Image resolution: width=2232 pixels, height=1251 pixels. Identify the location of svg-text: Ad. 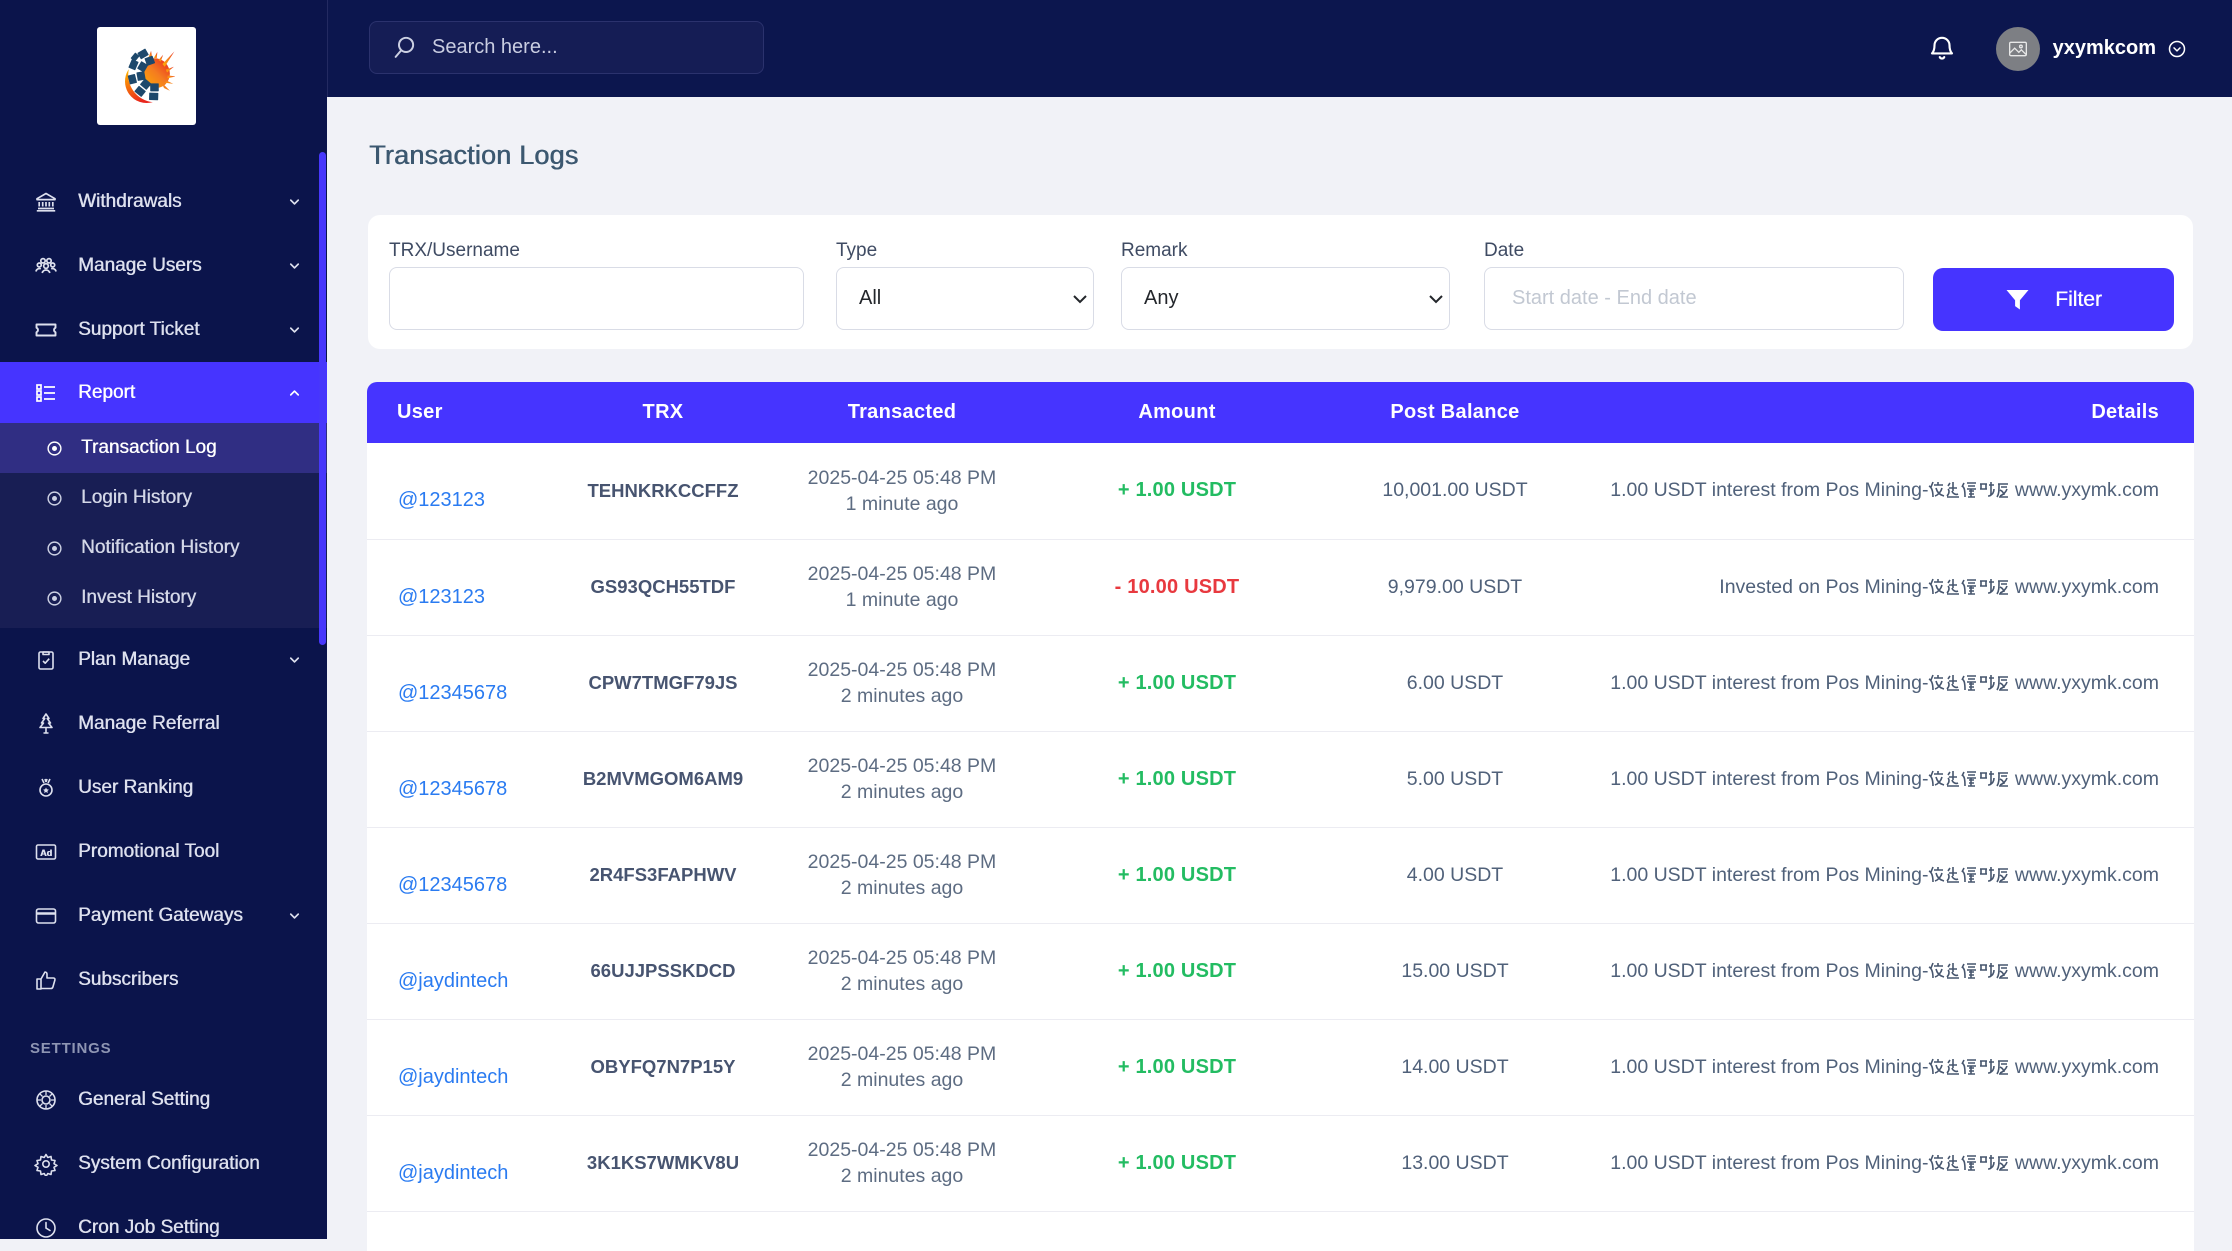
(46, 853).